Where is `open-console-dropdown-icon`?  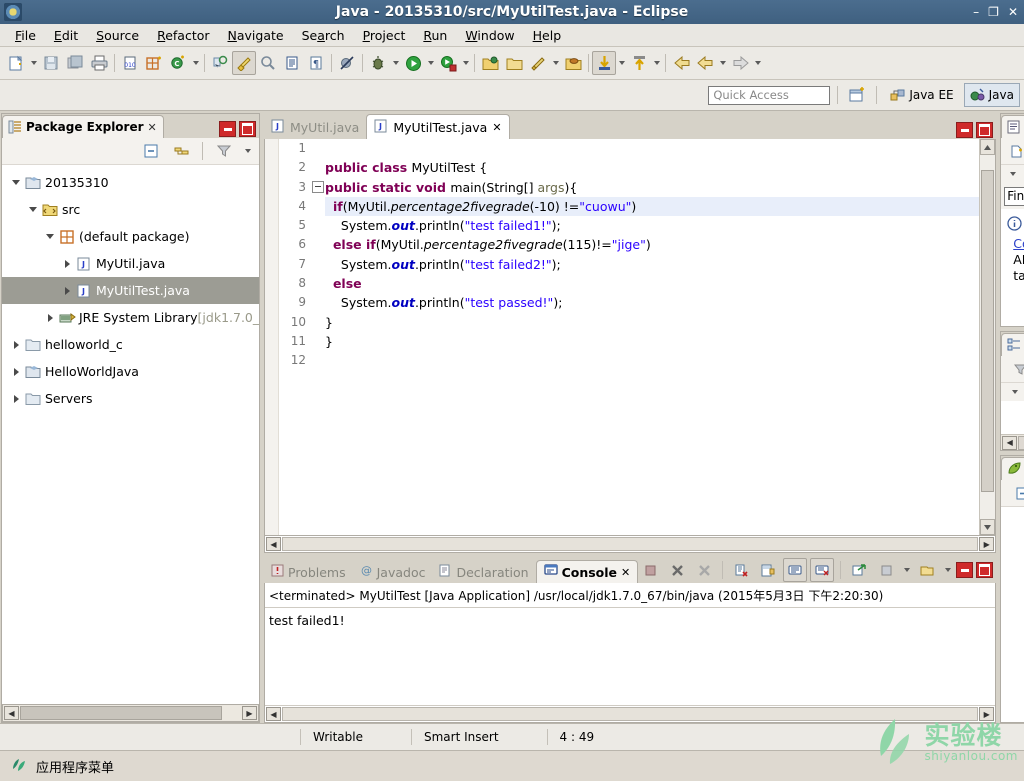
open-console-dropdown-icon is located at coordinates (906, 570).